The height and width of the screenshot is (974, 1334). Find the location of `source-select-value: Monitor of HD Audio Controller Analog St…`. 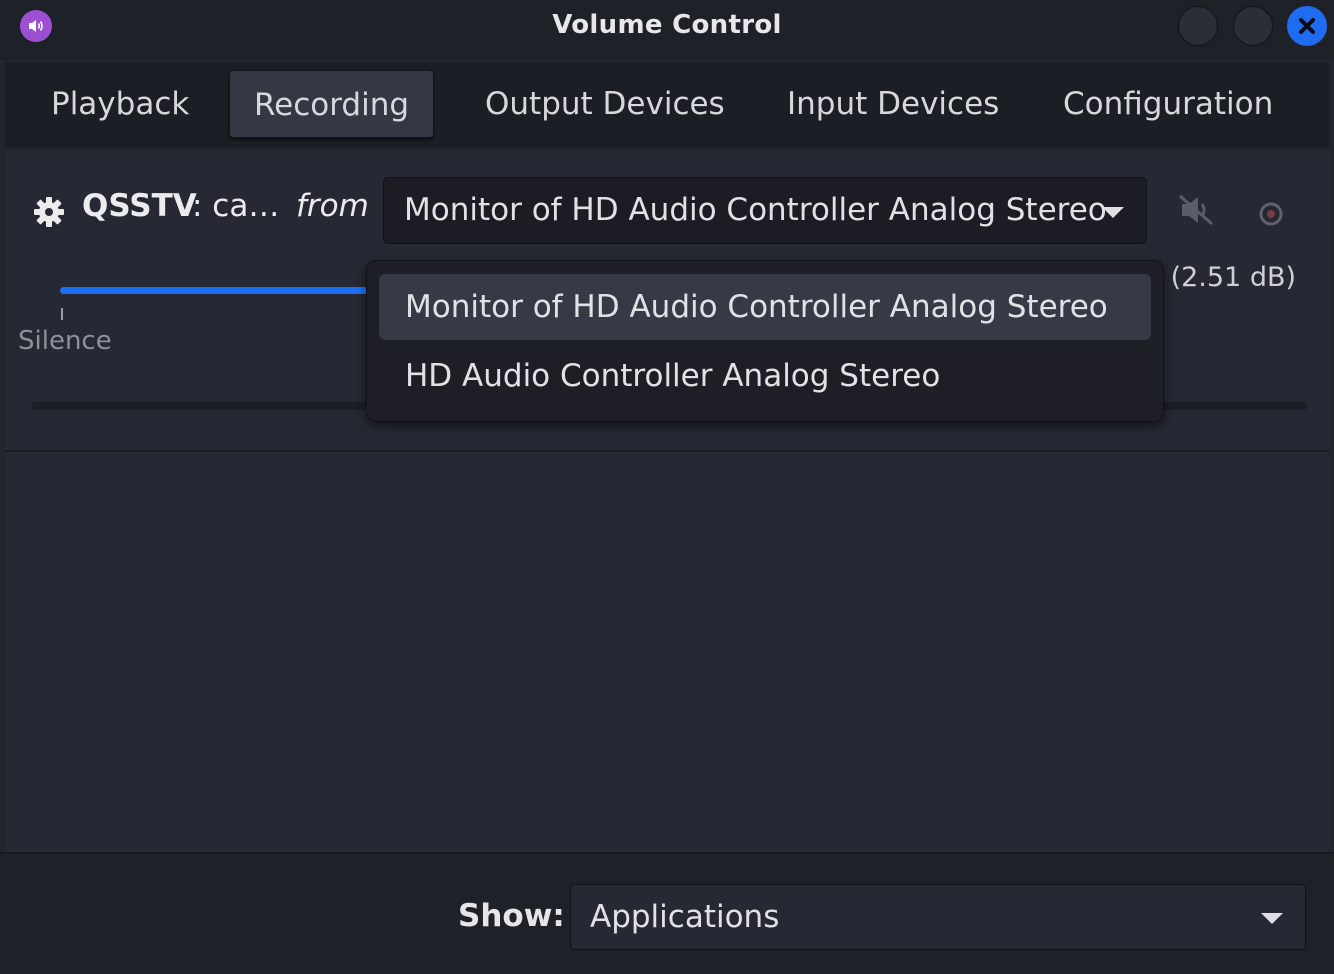

source-select-value: Monitor of HD Audio Controller Analog St… is located at coordinates (755, 210).